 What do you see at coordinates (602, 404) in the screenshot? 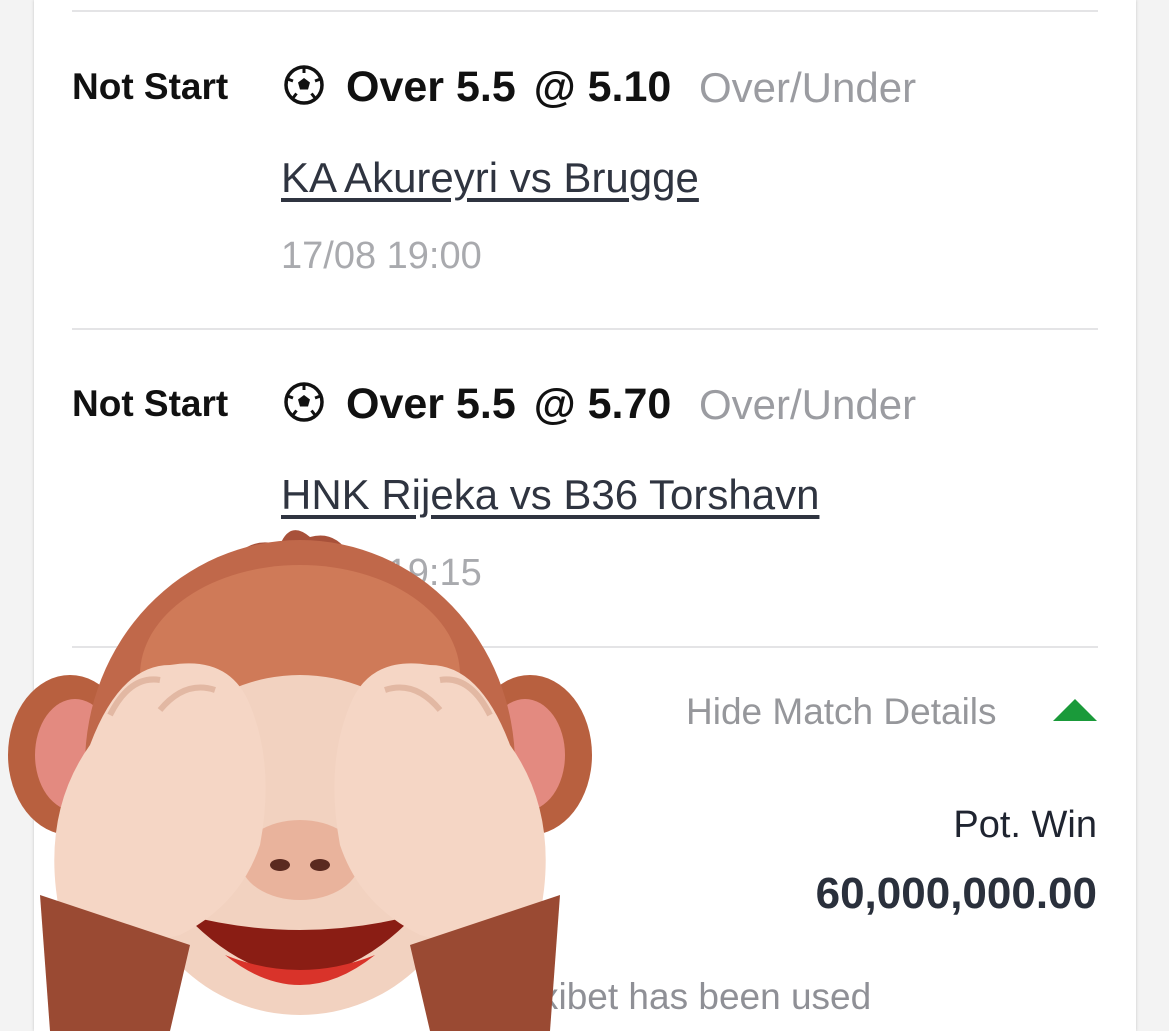
I see `selection-odds: @ 5.70` at bounding box center [602, 404].